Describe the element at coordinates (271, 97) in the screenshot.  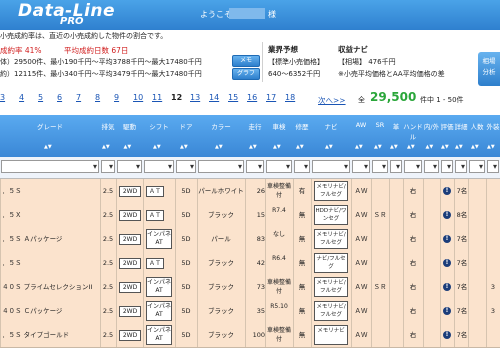
I see `page-link-17: 17` at that location.